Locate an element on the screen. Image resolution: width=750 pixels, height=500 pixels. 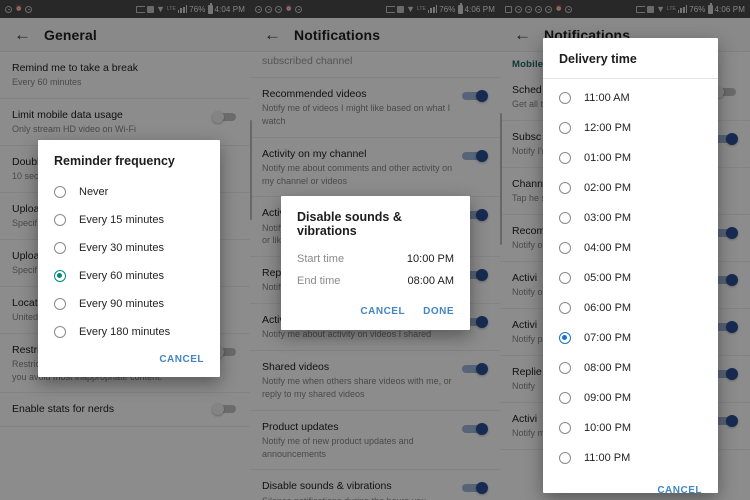
radio-option-0600-pm: 06:00 PM is located at coordinates (630, 308).